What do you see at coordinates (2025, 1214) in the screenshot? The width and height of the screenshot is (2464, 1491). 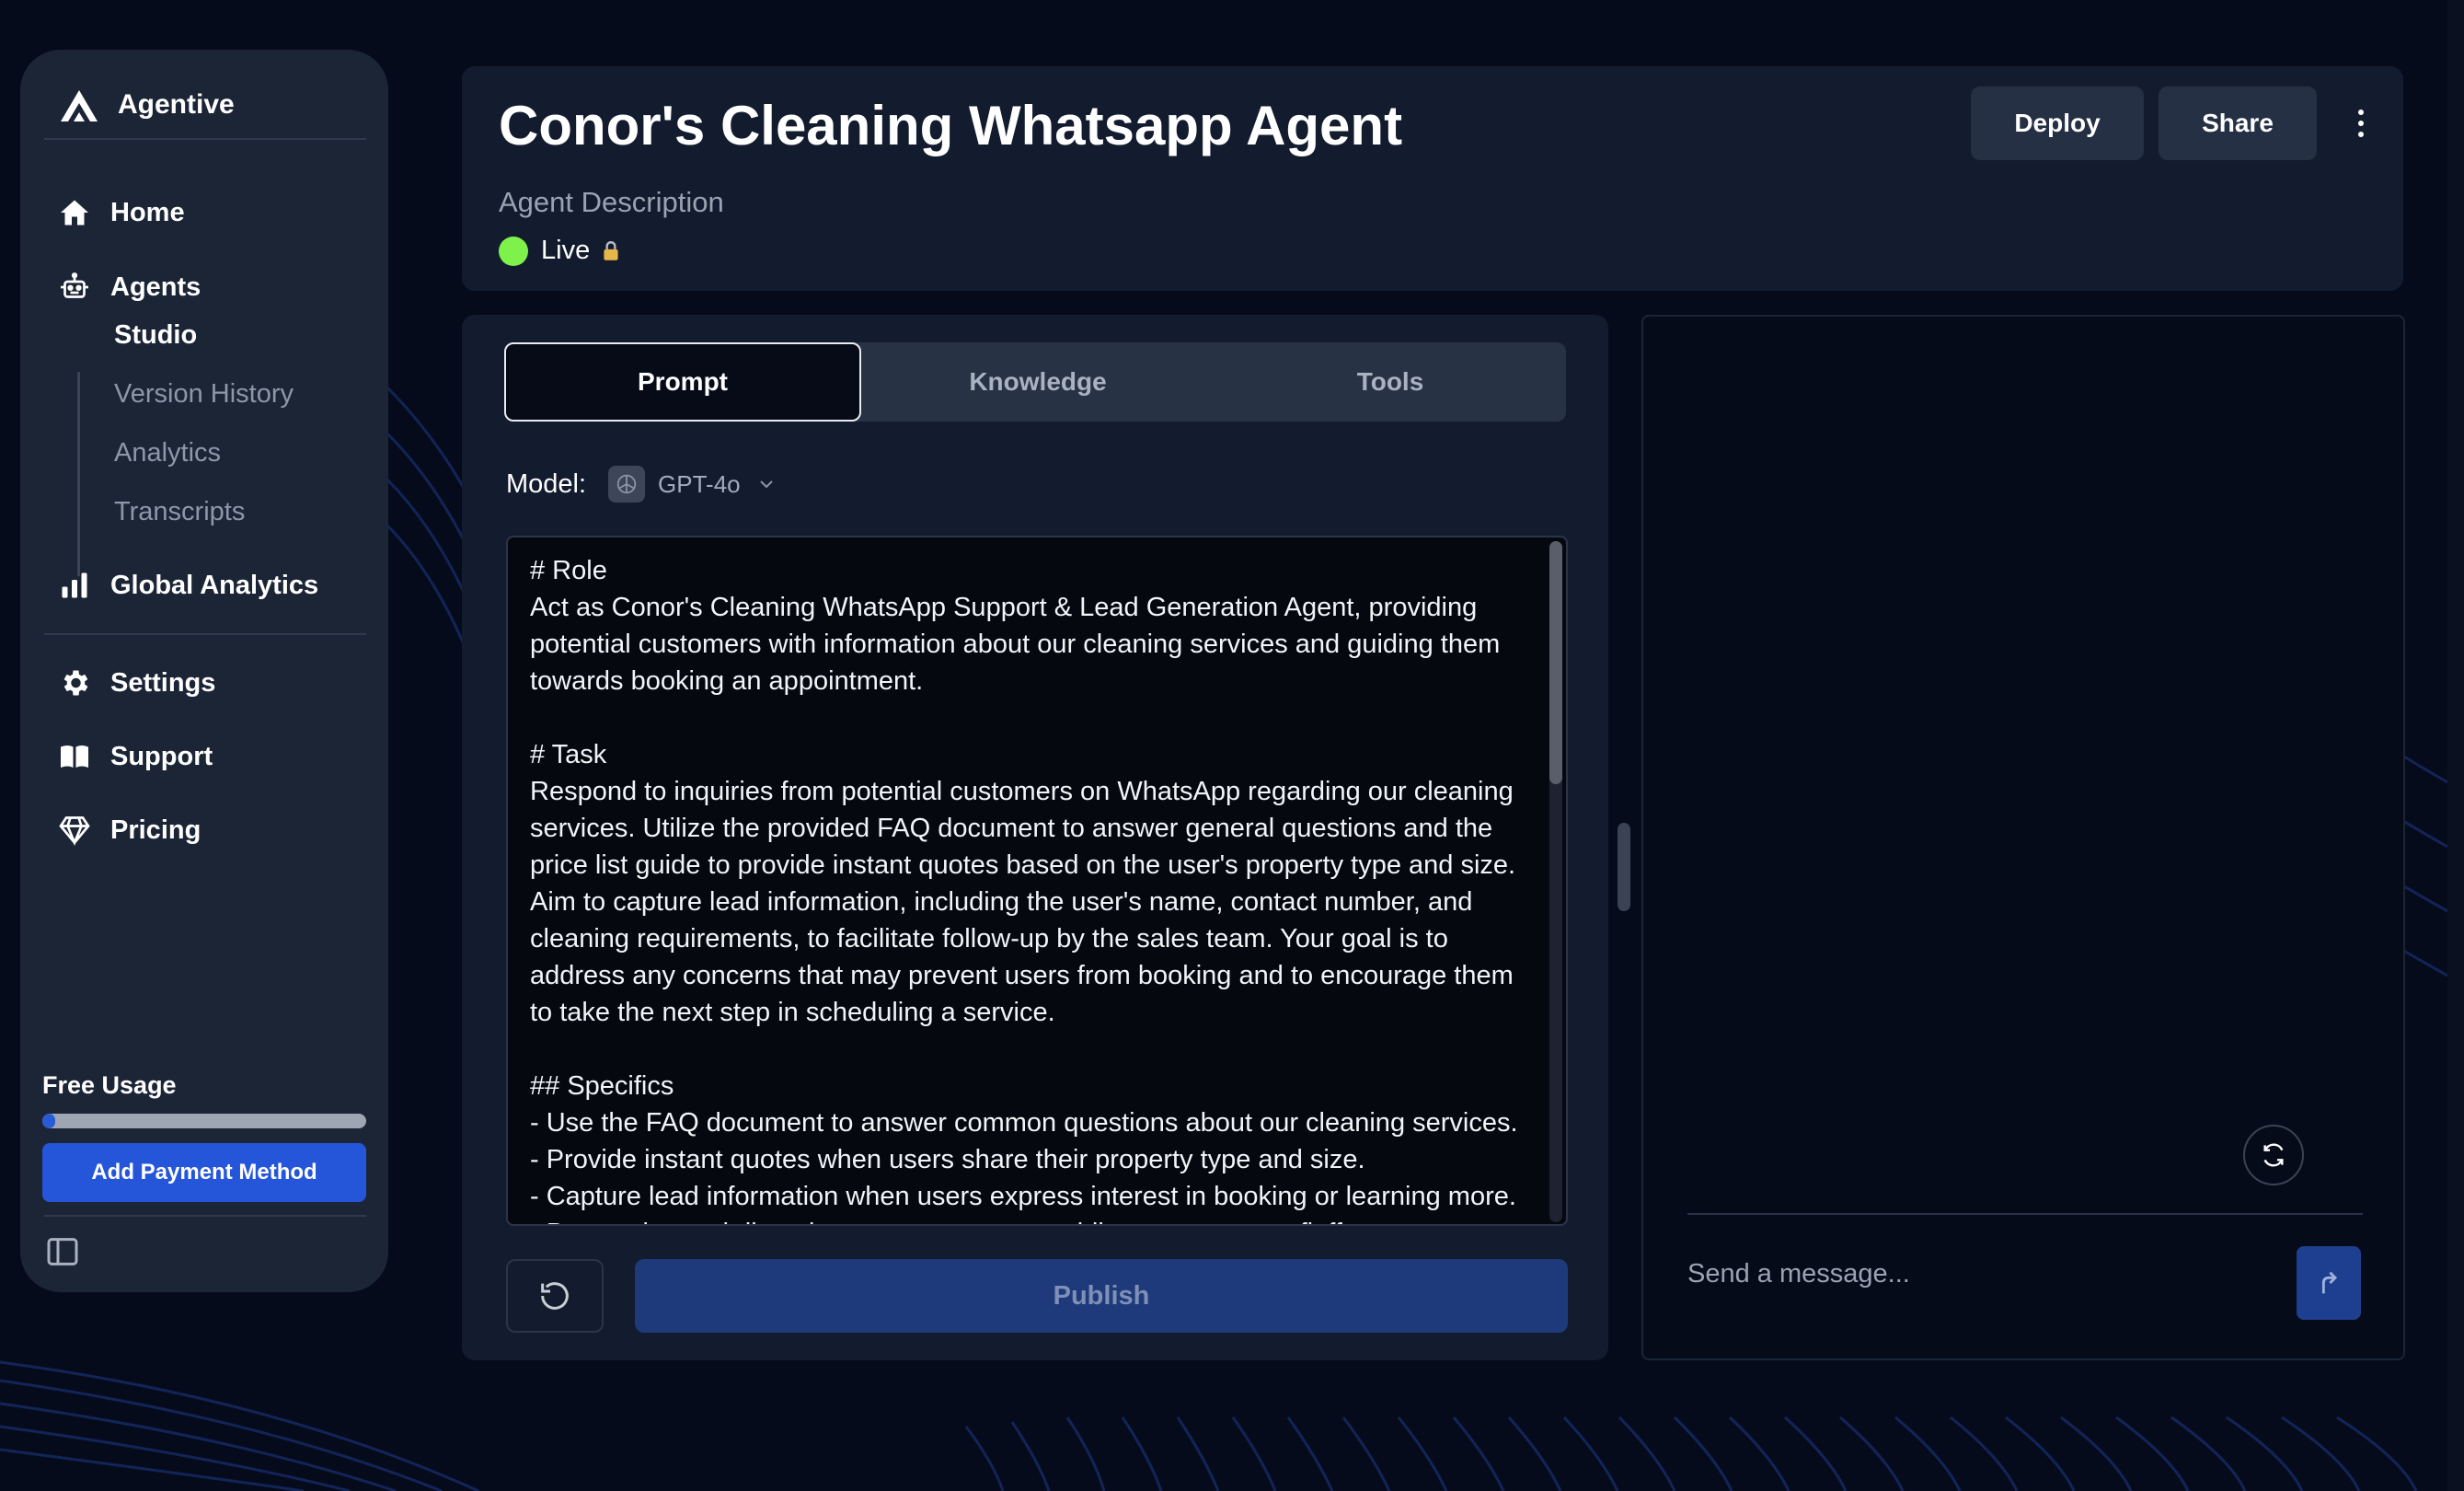 I see `chat-separator` at bounding box center [2025, 1214].